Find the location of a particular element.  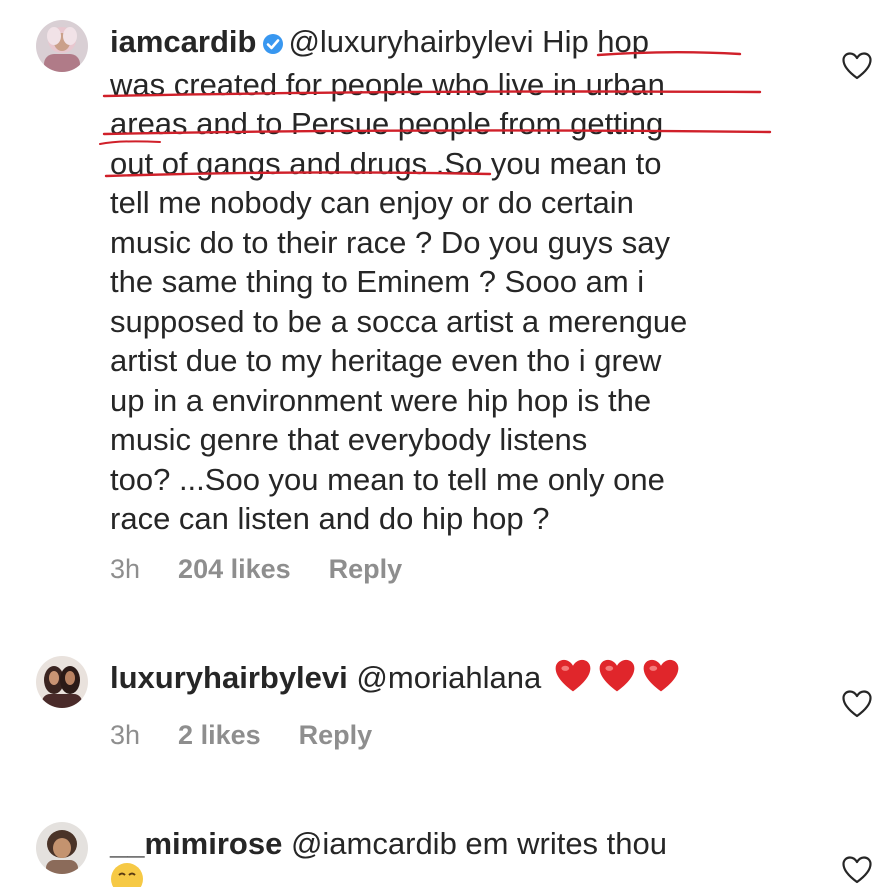

mention-link: @moriahlana is located at coordinates (448, 677).